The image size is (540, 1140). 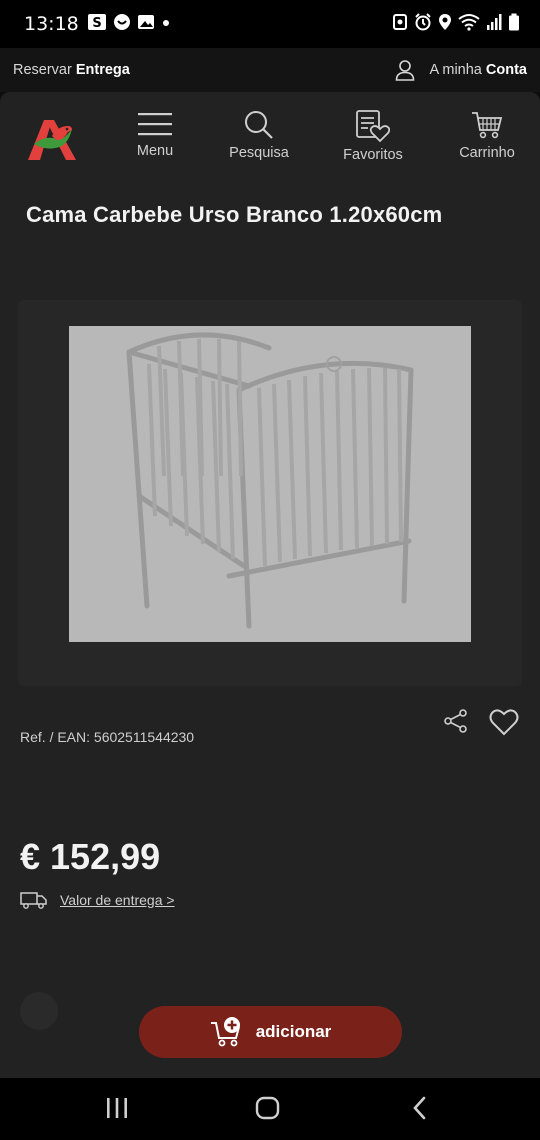 I want to click on alarm-icon, so click(x=423, y=24).